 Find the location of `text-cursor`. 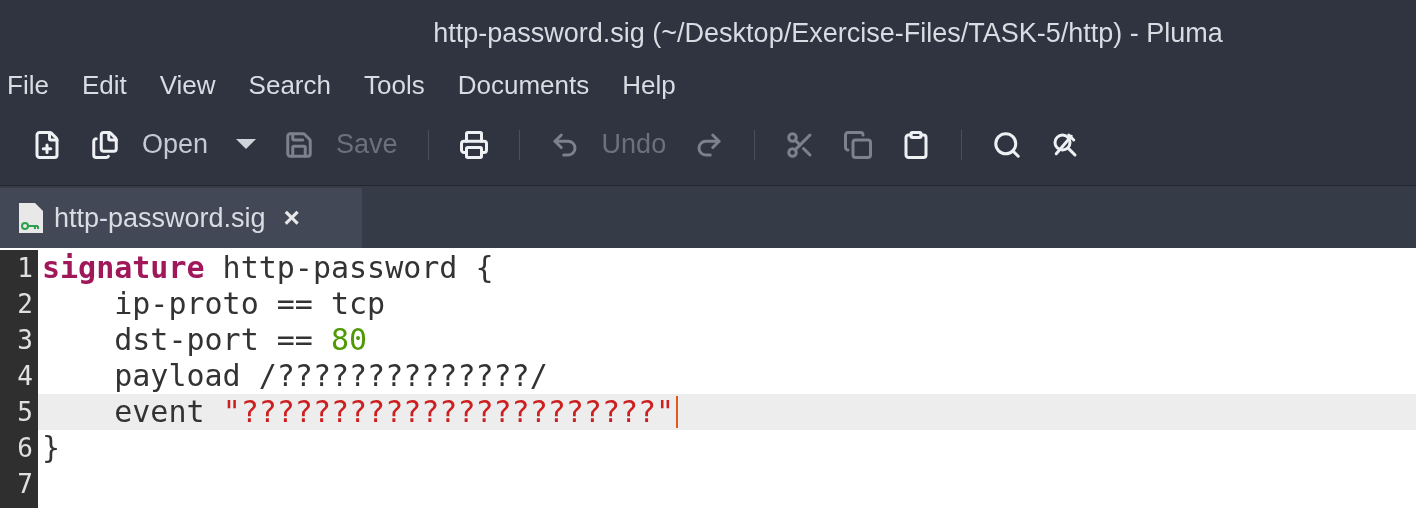

text-cursor is located at coordinates (677, 412).